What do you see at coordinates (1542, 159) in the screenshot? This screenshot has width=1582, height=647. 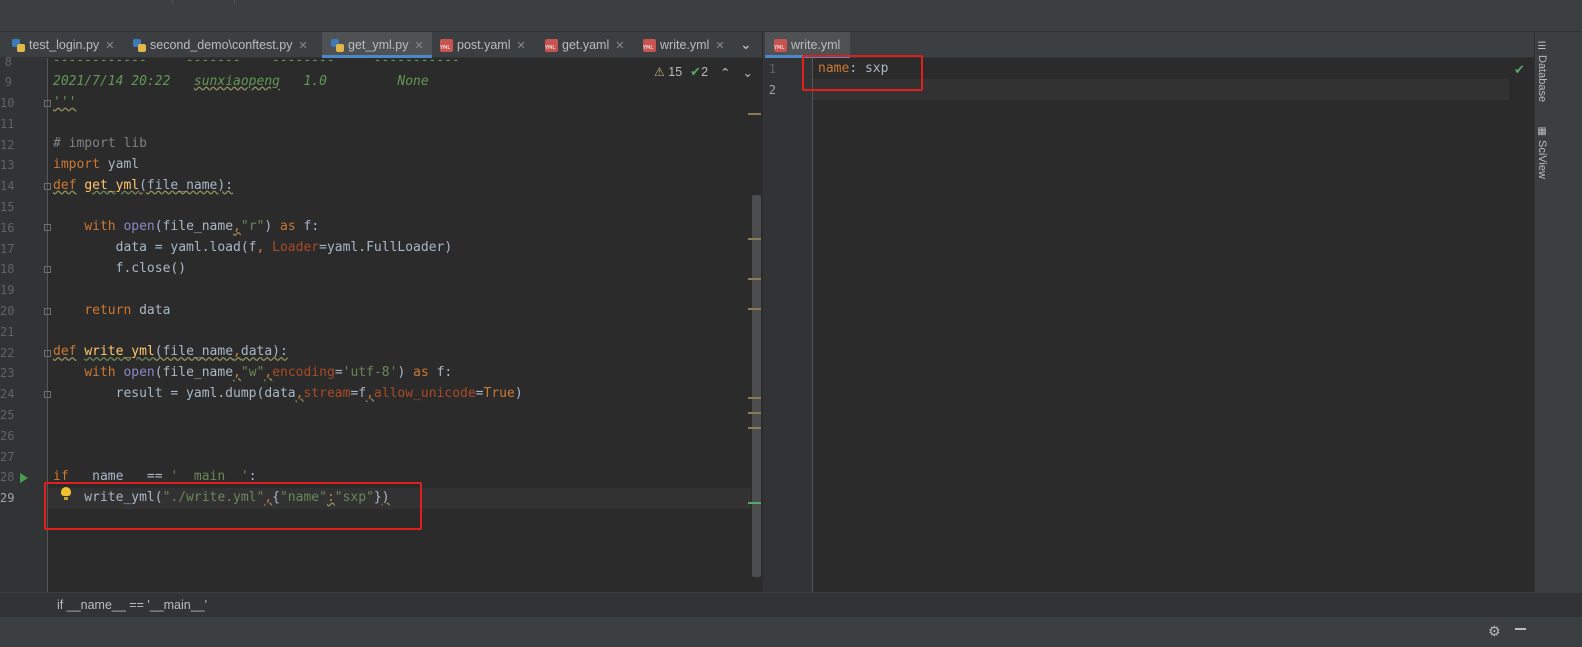 I see `sciview-label: SciView` at bounding box center [1542, 159].